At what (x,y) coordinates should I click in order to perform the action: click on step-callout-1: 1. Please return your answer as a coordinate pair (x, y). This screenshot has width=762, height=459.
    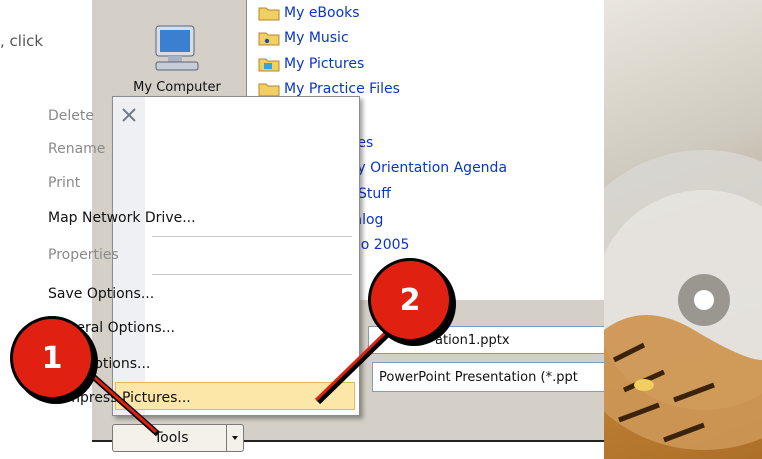
    Looking at the image, I should click on (52, 358).